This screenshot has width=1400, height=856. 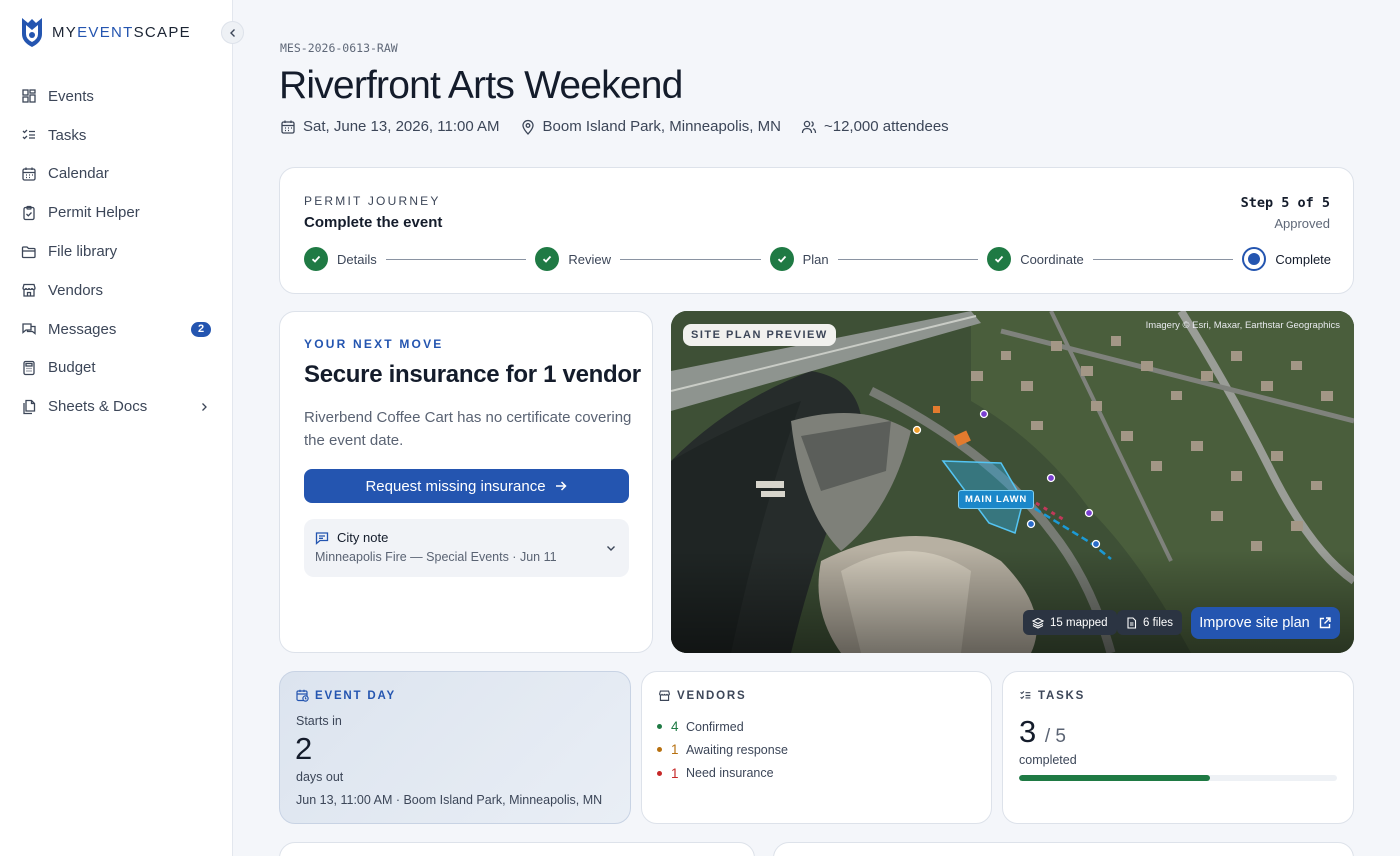 What do you see at coordinates (561, 486) in the screenshot?
I see `arrow-right-icon` at bounding box center [561, 486].